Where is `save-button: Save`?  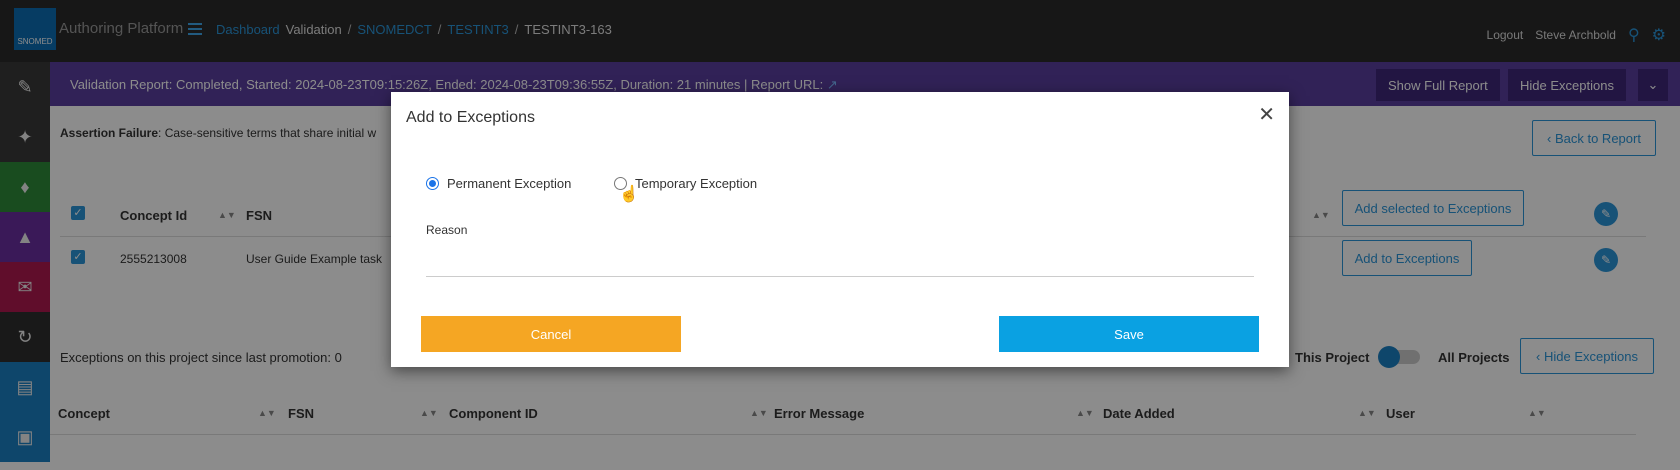
save-button: Save is located at coordinates (1129, 334).